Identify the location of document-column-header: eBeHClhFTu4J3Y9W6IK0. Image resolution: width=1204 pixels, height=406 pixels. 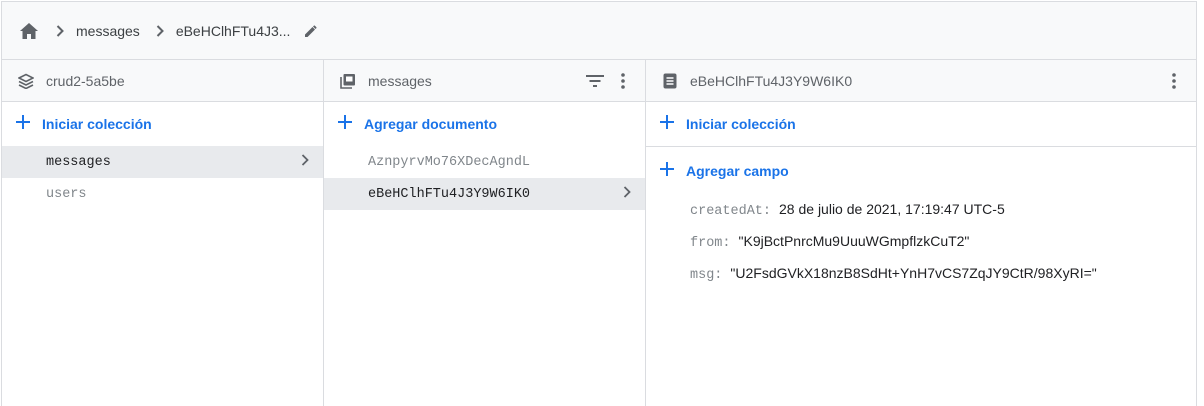
(921, 81).